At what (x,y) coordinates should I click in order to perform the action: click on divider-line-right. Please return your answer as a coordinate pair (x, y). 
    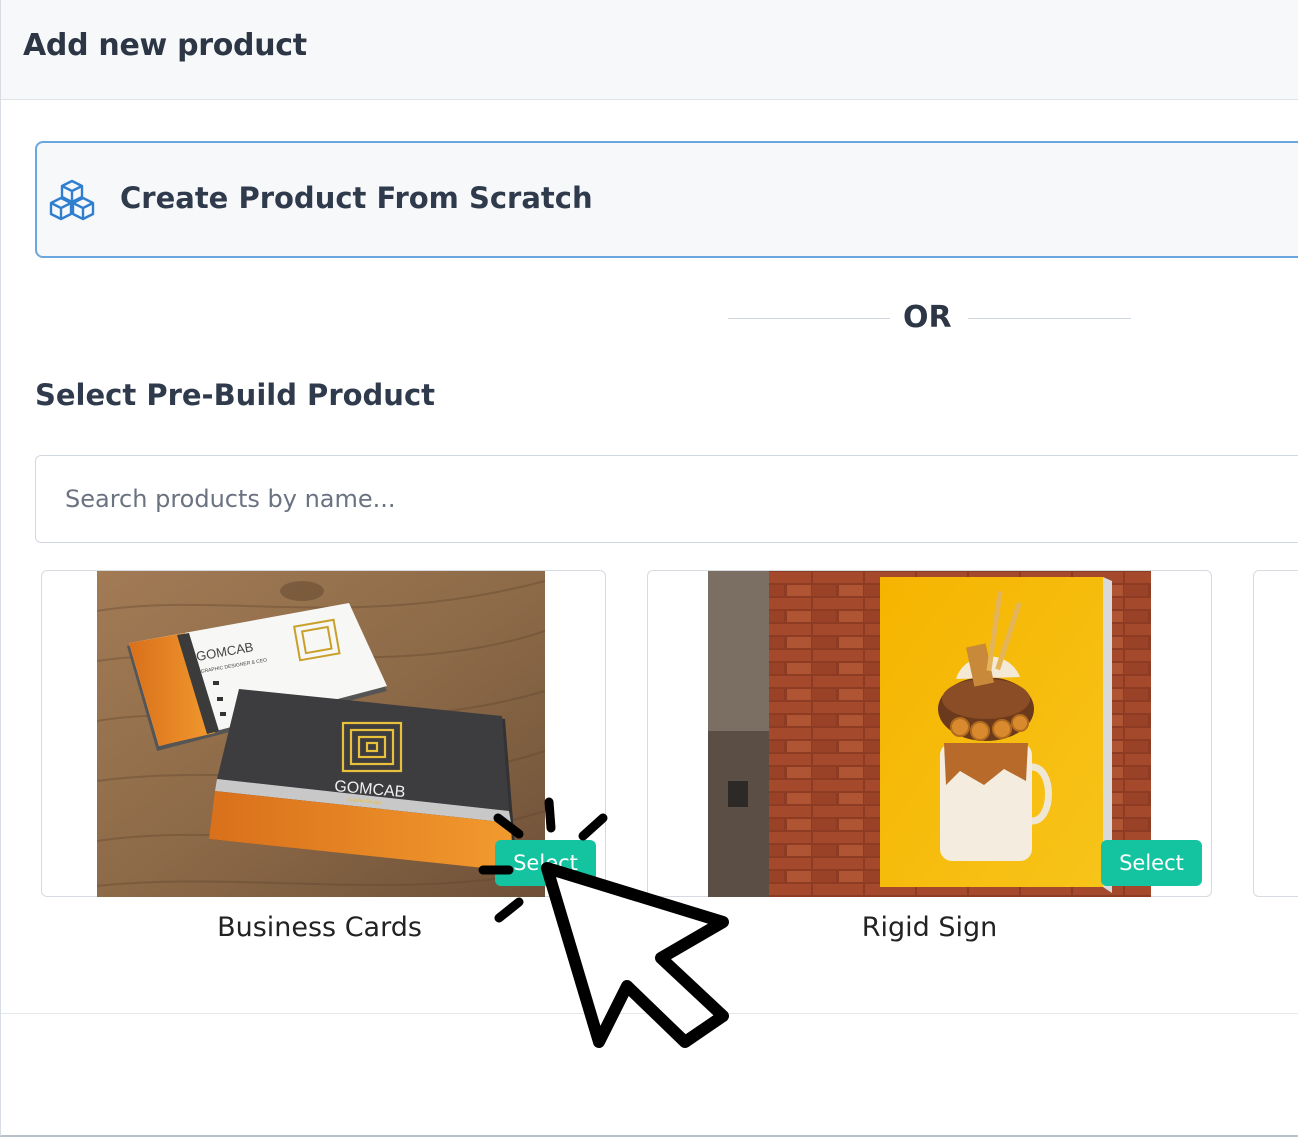
    Looking at the image, I should click on (1049, 318).